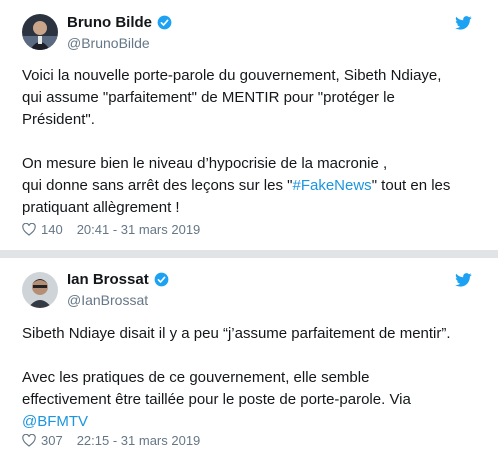  Describe the element at coordinates (55, 421) in the screenshot. I see `mention-link: @BFMTV` at that location.